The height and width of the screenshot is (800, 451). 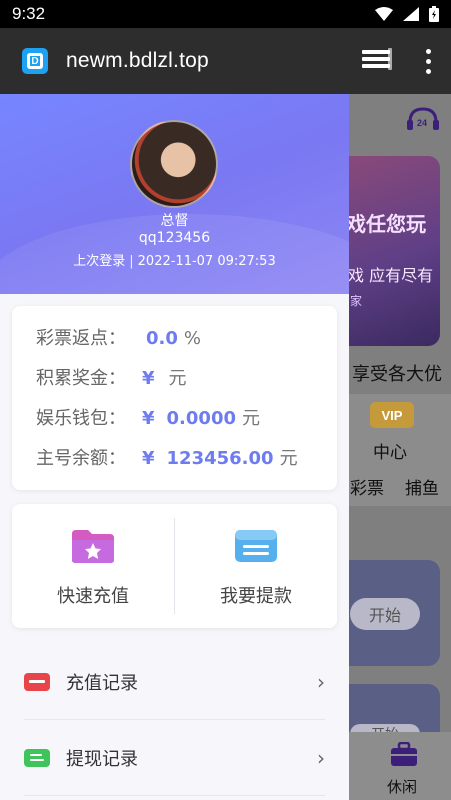 I want to click on wifi-icon, so click(x=384, y=14).